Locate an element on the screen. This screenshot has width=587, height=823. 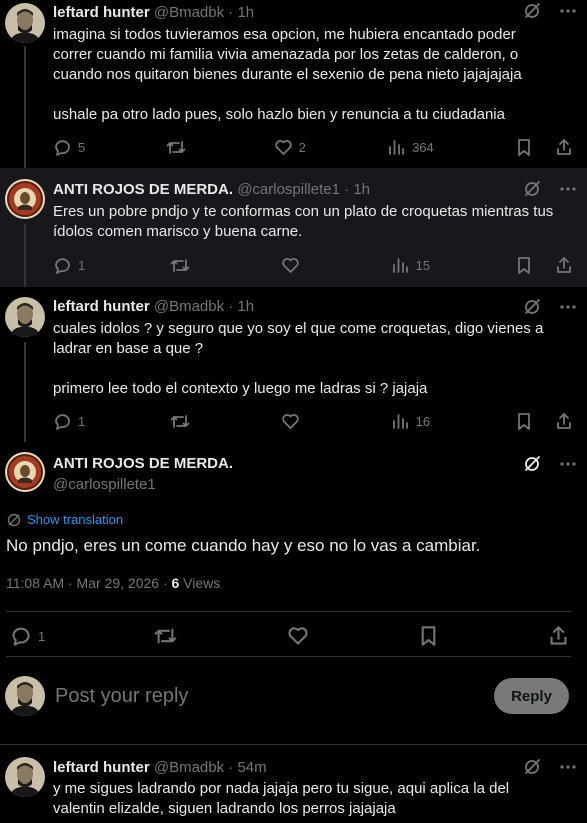
tweet-actions: 5 2 364 is located at coordinates (313, 147).